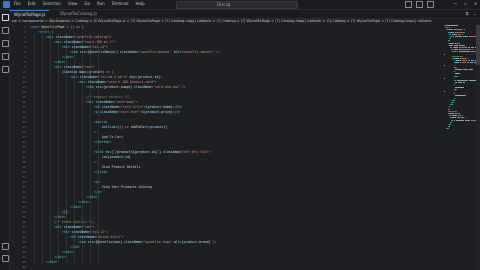  I want to click on line-number: 17, so click(24, 107).